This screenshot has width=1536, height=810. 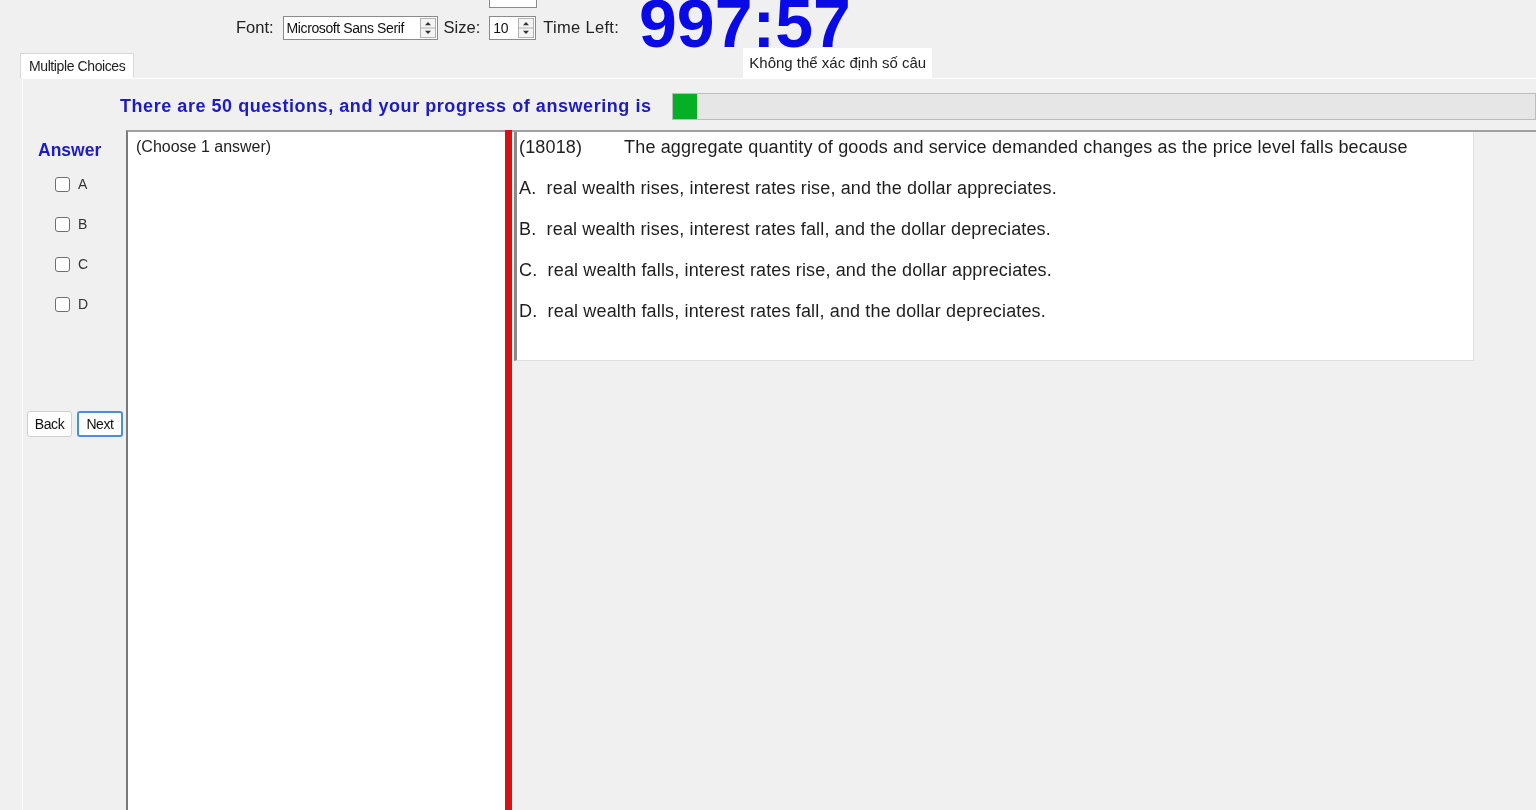 What do you see at coordinates (513, 4) in the screenshot?
I see `spin-field` at bounding box center [513, 4].